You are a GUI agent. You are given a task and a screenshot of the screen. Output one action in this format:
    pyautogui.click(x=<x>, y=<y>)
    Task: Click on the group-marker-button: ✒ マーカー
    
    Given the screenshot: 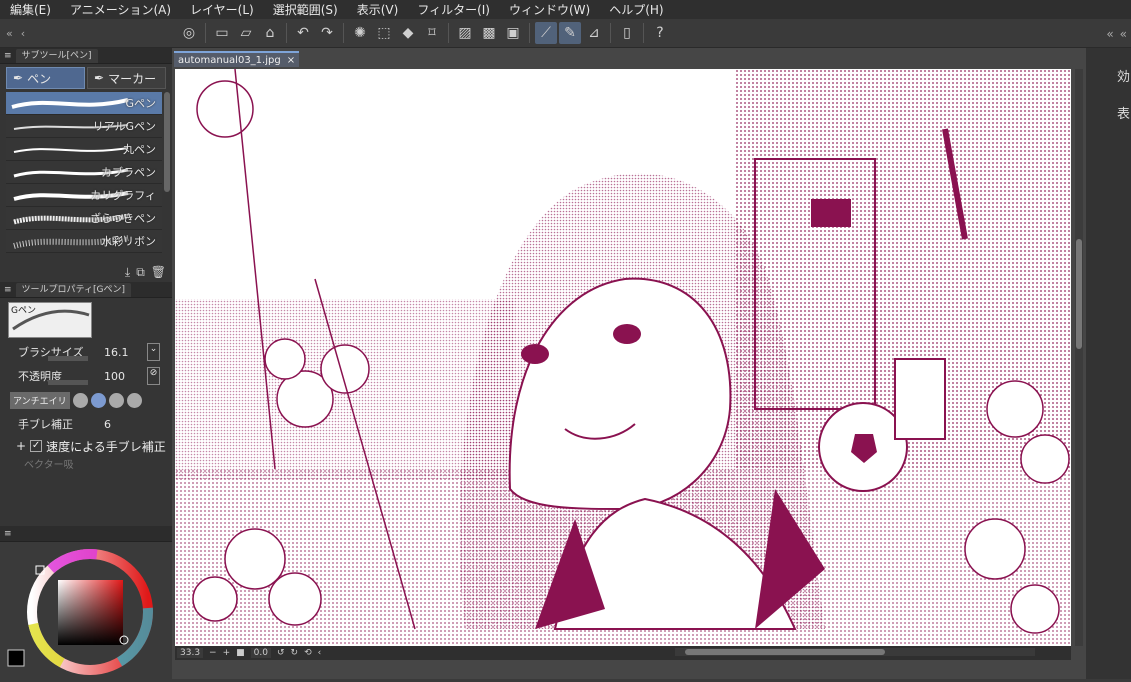 What is the action you would take?
    pyautogui.click(x=126, y=78)
    